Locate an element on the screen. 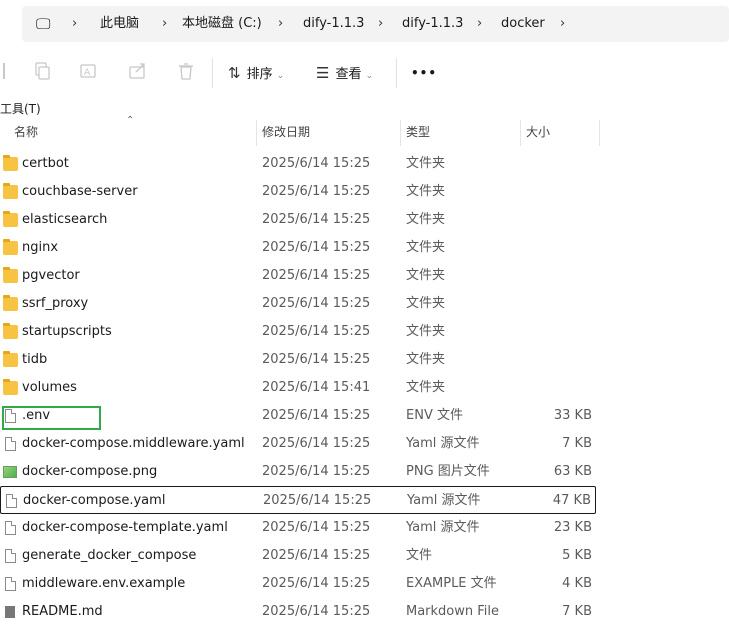 This screenshot has height=642, width=729. breadcrumb-item-dify-inner: dify-1.1.3 is located at coordinates (432, 24).